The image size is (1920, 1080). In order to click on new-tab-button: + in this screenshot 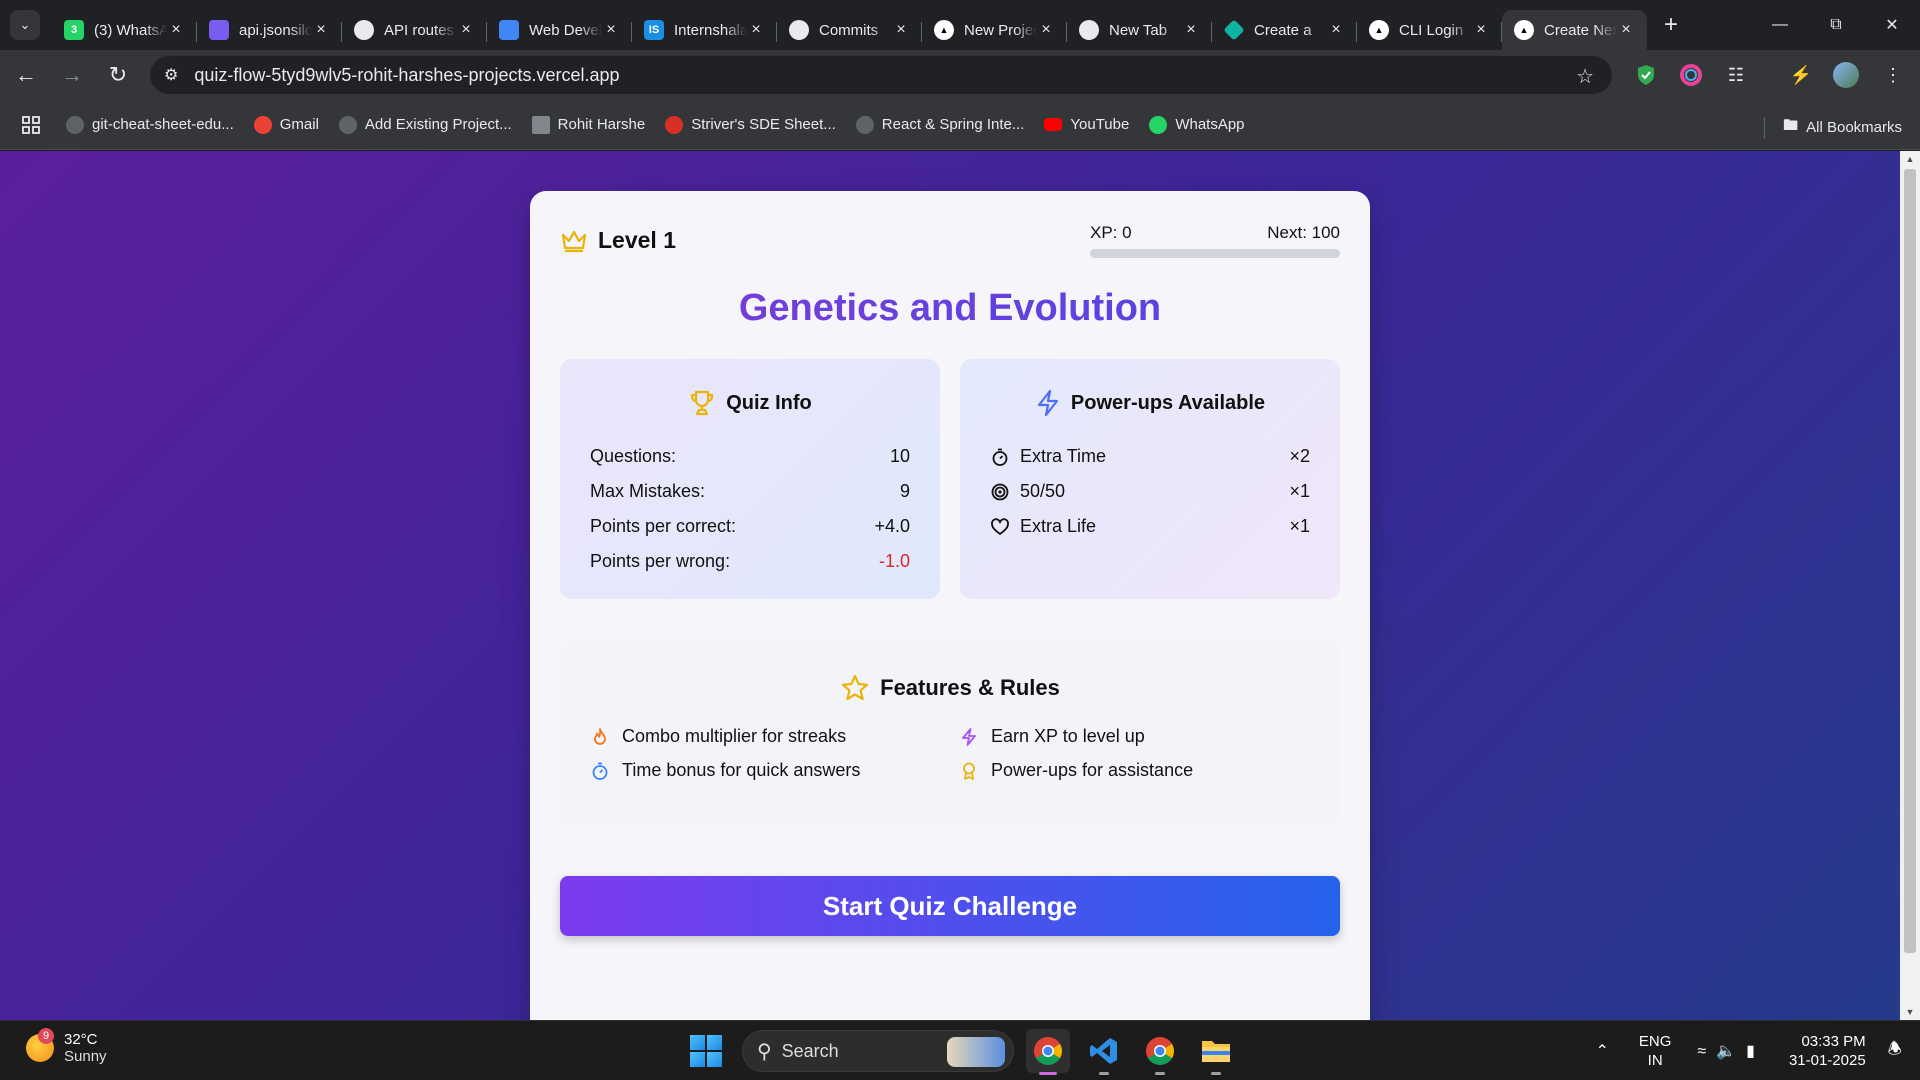, I will do `click(1671, 25)`.